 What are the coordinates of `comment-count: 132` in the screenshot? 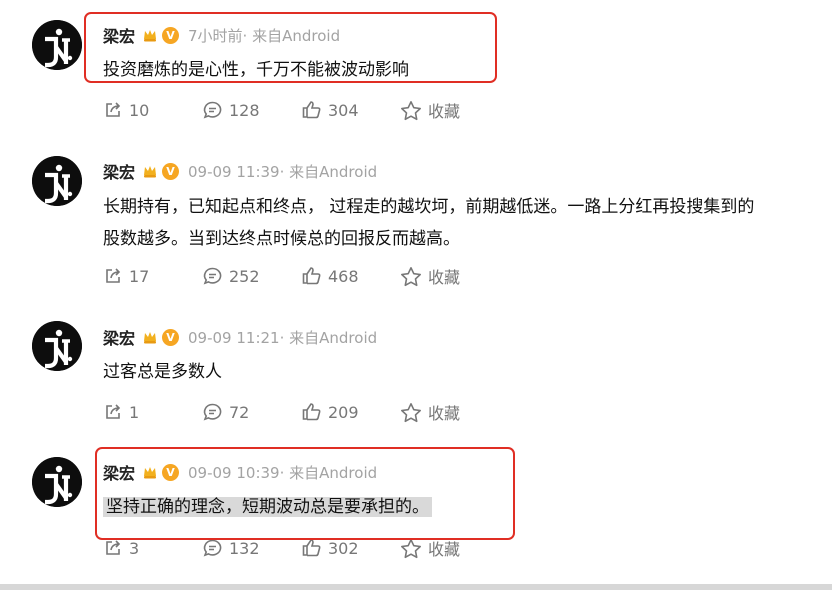 It's located at (244, 548).